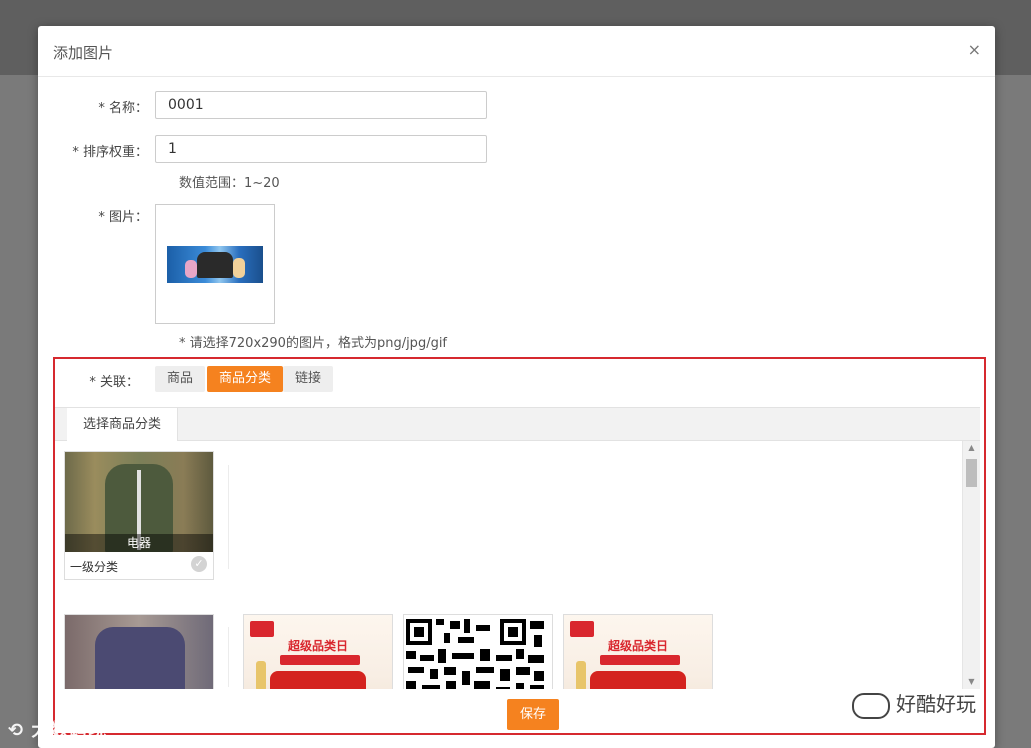 The width and height of the screenshot is (1031, 748). I want to click on category-image: 电器, so click(139, 502).